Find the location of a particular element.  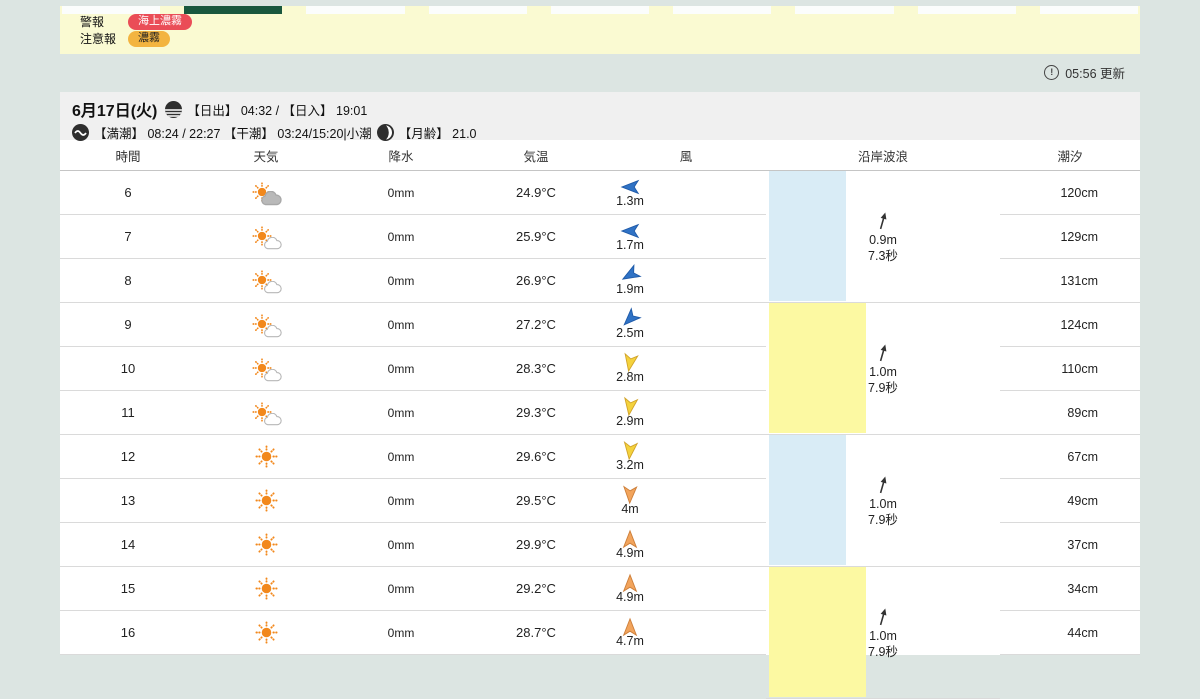

sunrise-sunset-text: 【日出】 04:32 / 【日入】 19:01 is located at coordinates (277, 110).